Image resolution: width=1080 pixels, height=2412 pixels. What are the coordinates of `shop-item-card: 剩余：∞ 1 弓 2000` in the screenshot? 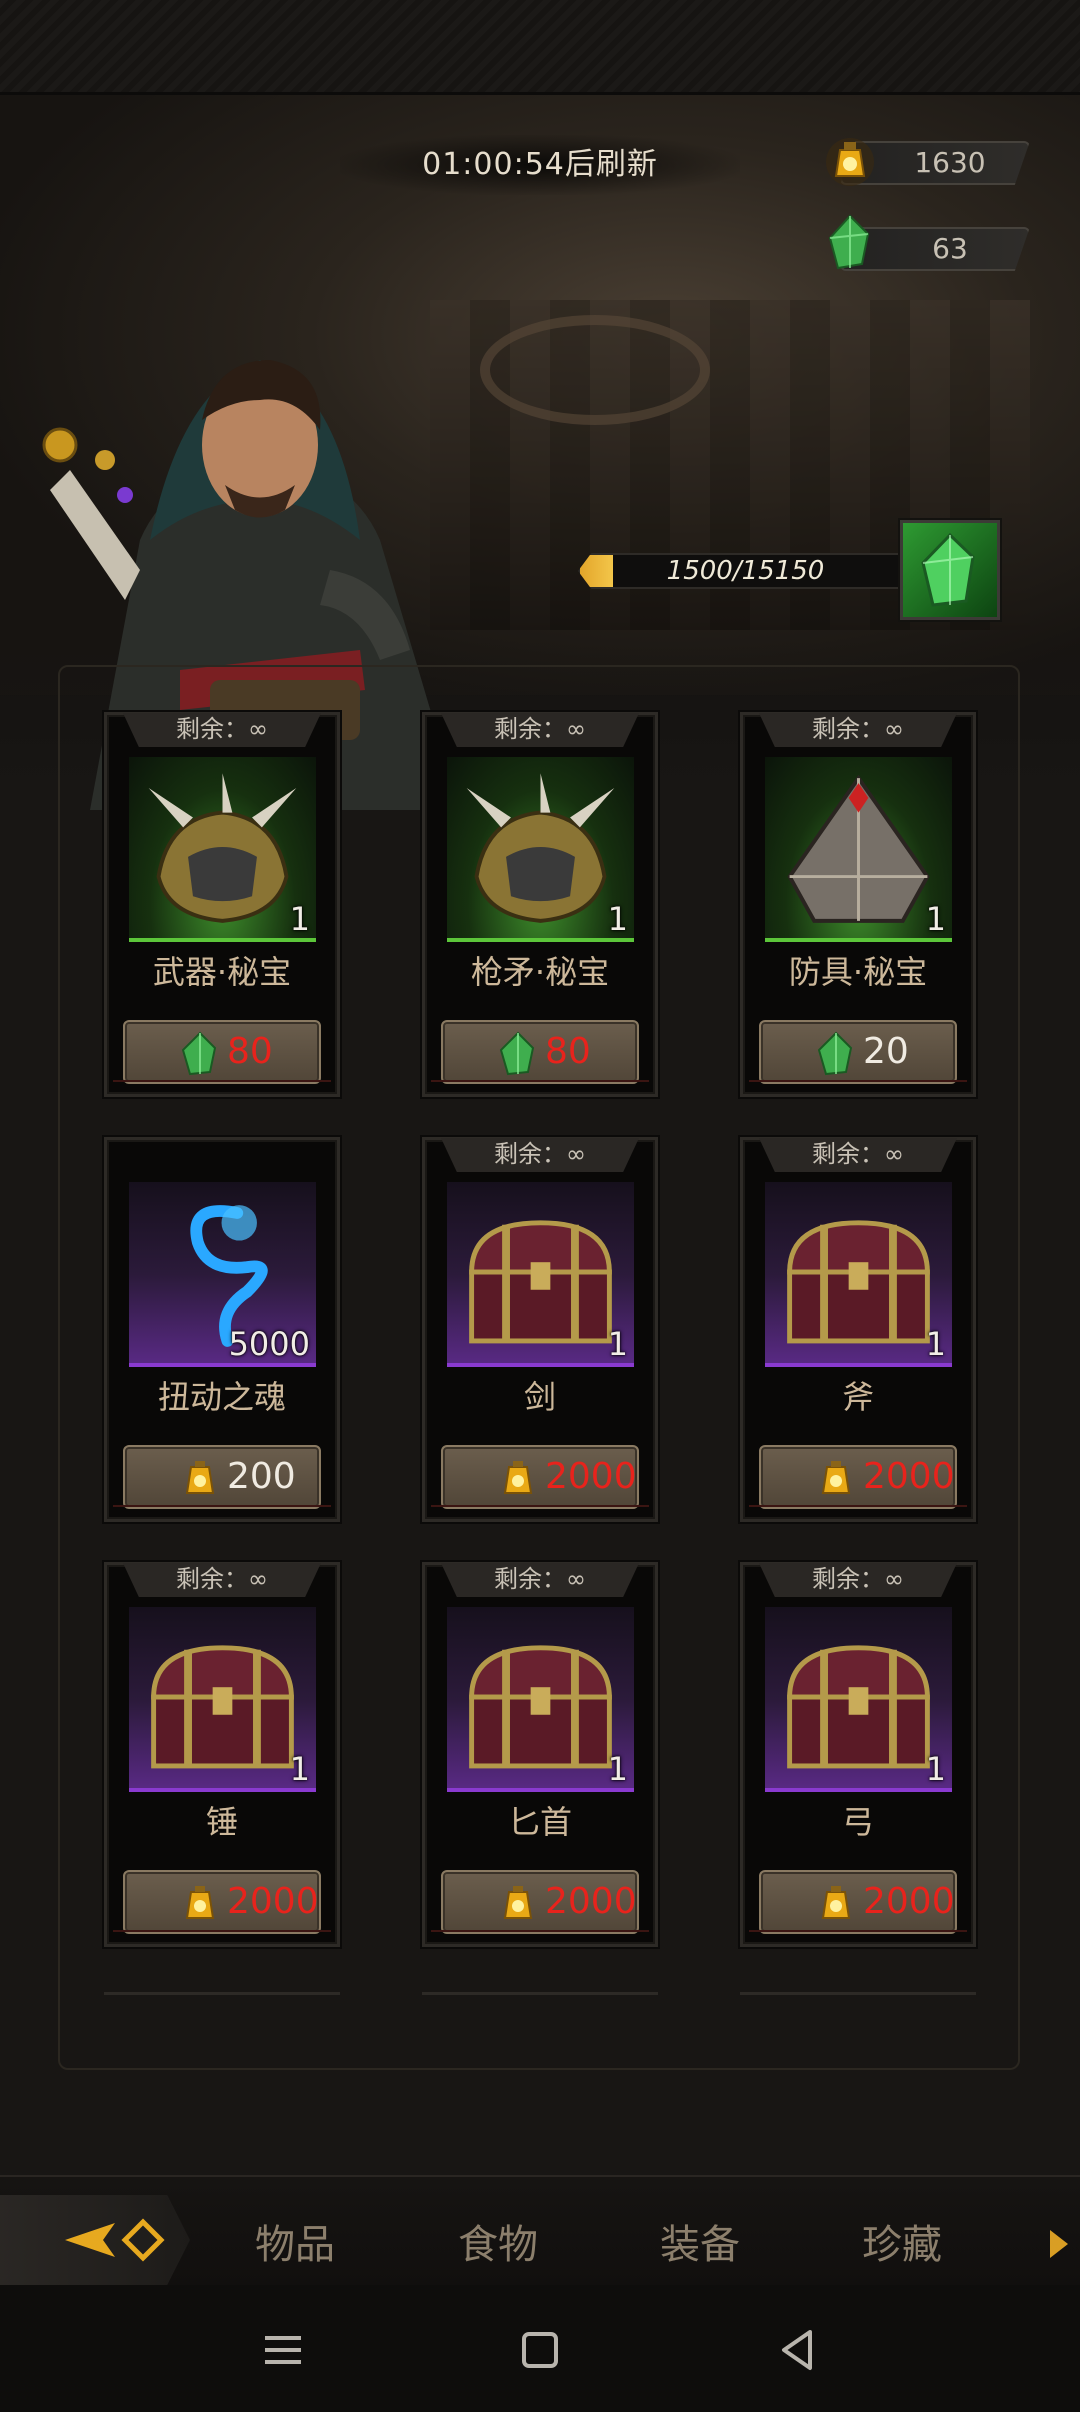 It's located at (858, 1754).